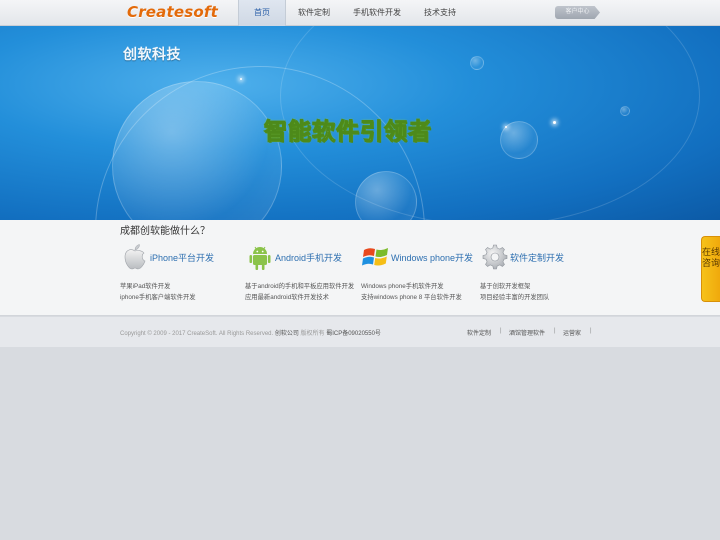 The image size is (720, 540). I want to click on footer-link-software-custom: 软件定制, so click(479, 332).